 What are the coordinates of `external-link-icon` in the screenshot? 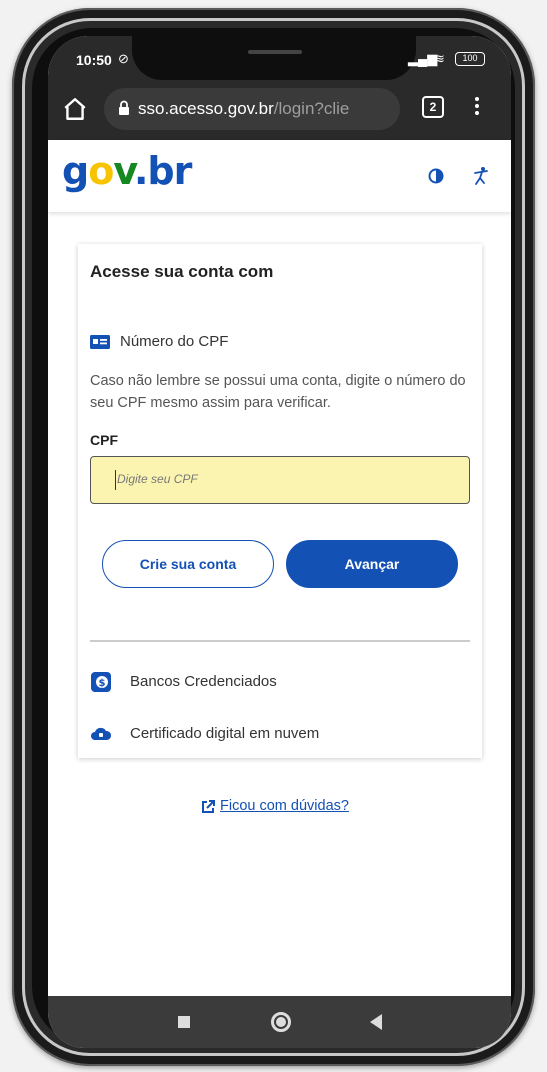 It's located at (208, 806).